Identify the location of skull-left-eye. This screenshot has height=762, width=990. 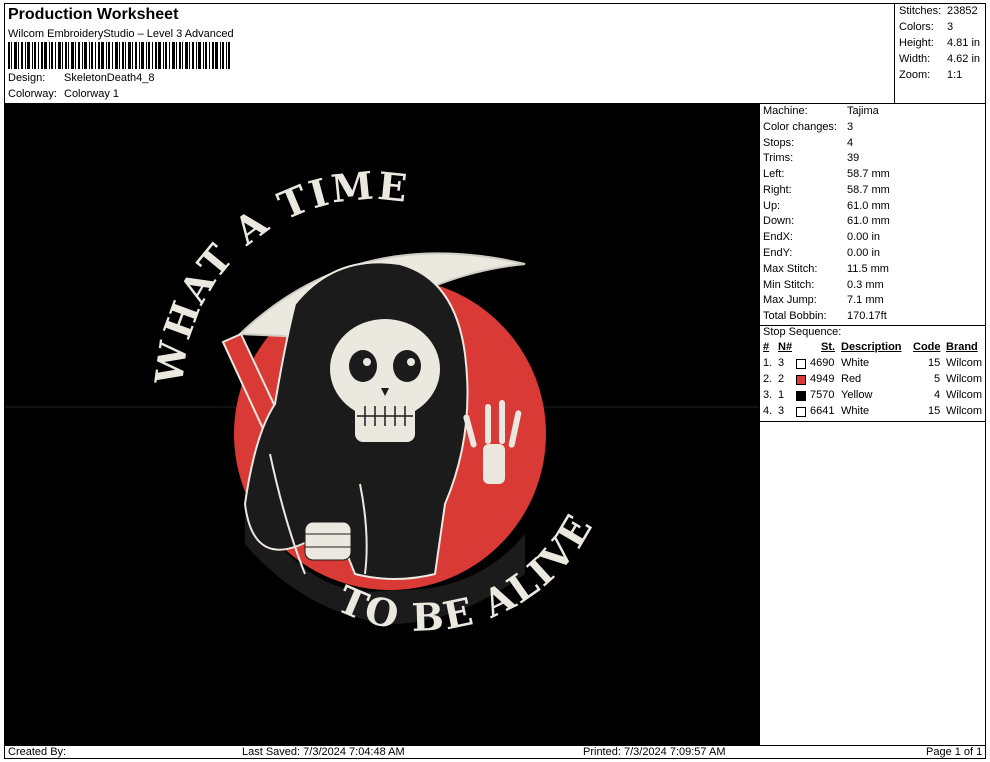
(363, 366).